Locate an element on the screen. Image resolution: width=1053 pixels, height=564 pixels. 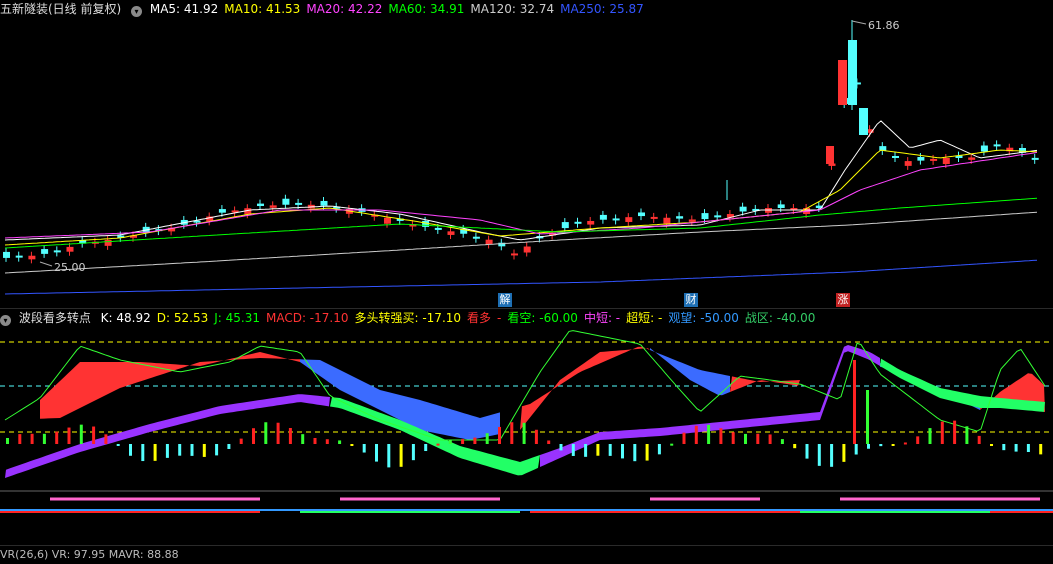
slow-band-up is located at coordinates (710, 406).